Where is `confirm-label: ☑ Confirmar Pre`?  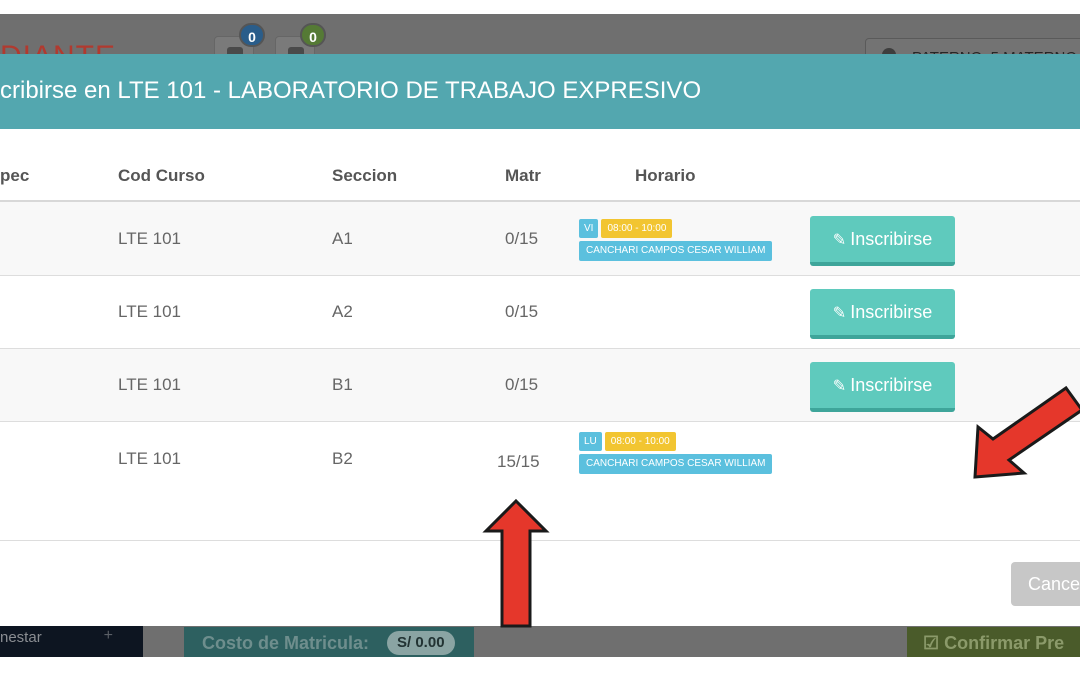
confirm-label: ☑ Confirmar Pre is located at coordinates (994, 643).